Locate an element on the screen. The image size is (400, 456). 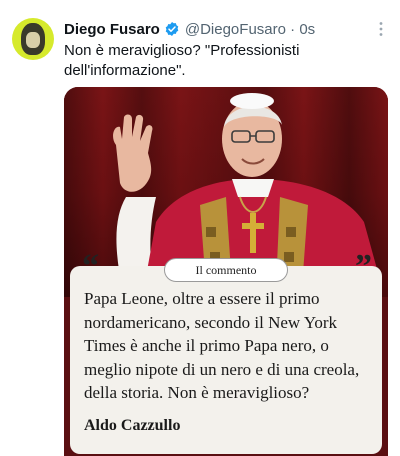
quote-author: Aldo Cazzullo is located at coordinates (132, 425).